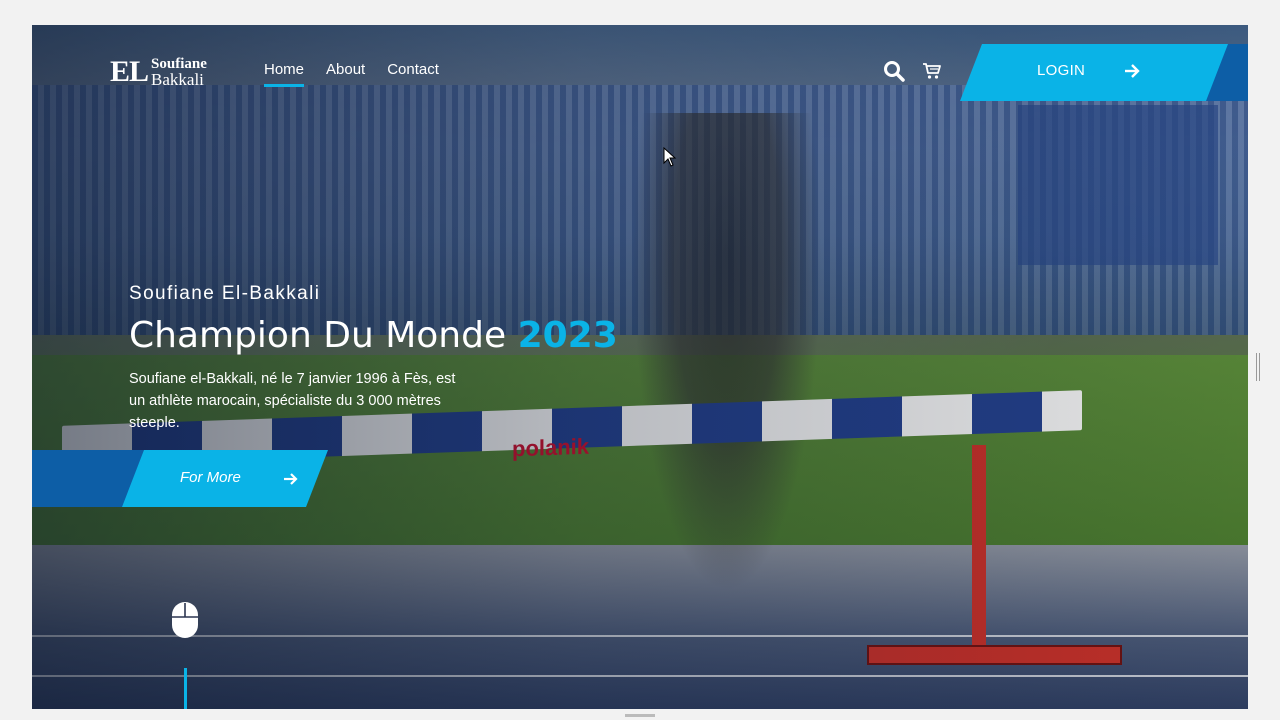 This screenshot has width=1280, height=720. I want to click on scroll-indicator-line, so click(185, 688).